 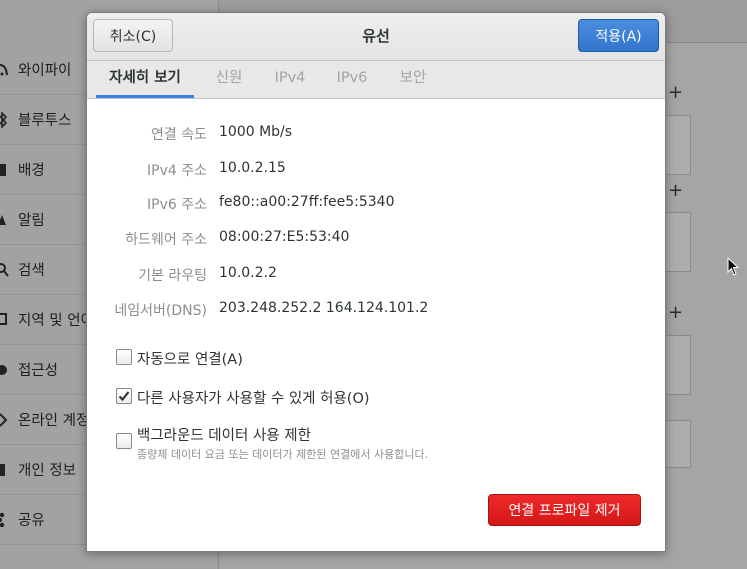 What do you see at coordinates (172, 276) in the screenshot?
I see `detail-label: 기본 라우팅` at bounding box center [172, 276].